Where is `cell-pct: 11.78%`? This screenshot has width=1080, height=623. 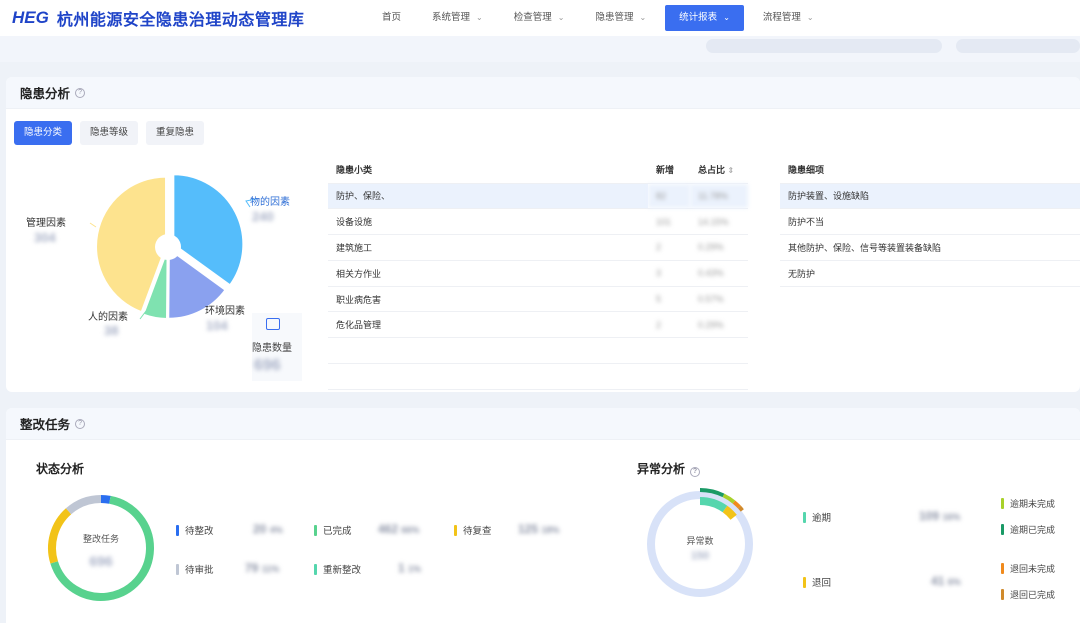
cell-pct: 11.78% is located at coordinates (719, 196).